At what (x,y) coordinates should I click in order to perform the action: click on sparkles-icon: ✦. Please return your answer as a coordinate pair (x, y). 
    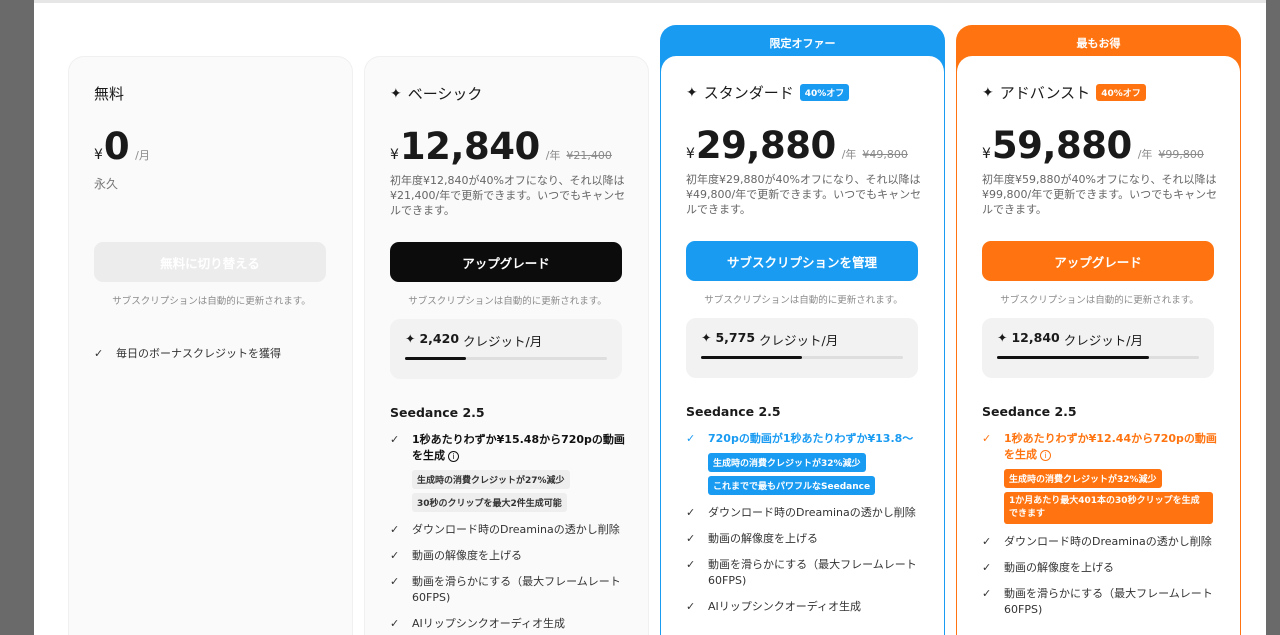
    Looking at the image, I should click on (988, 92).